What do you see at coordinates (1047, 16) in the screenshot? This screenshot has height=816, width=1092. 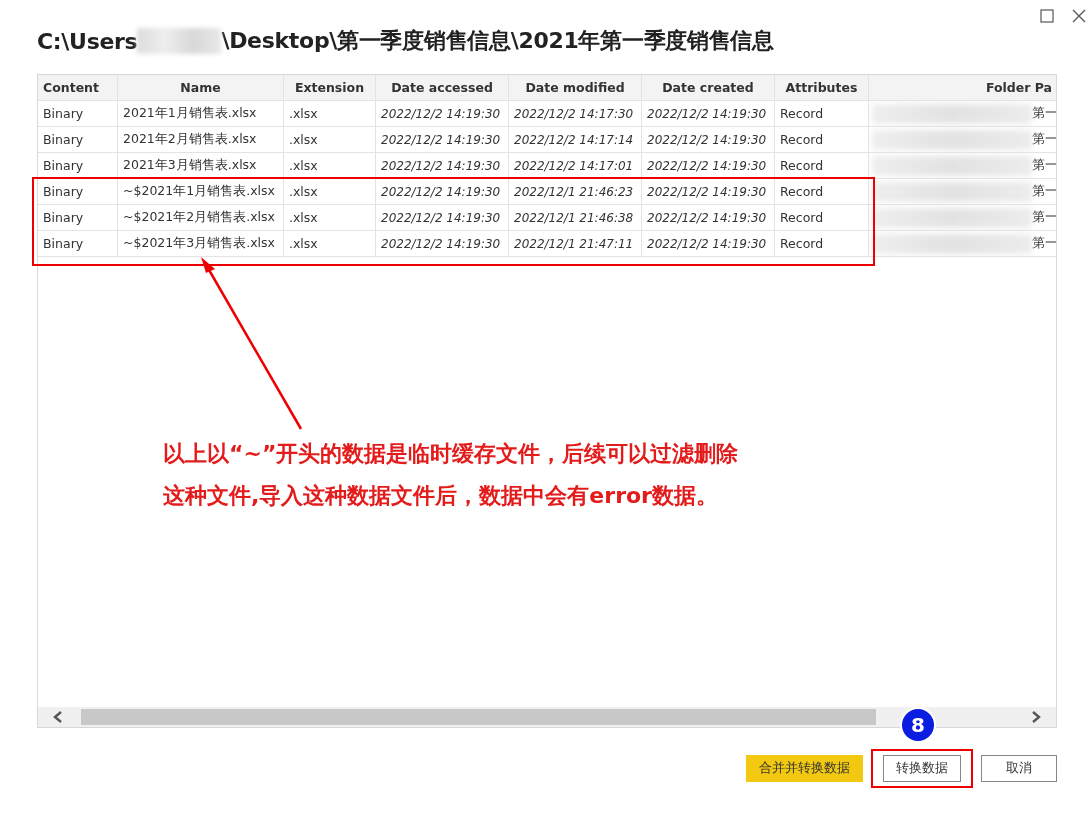 I see `maximize-icon` at bounding box center [1047, 16].